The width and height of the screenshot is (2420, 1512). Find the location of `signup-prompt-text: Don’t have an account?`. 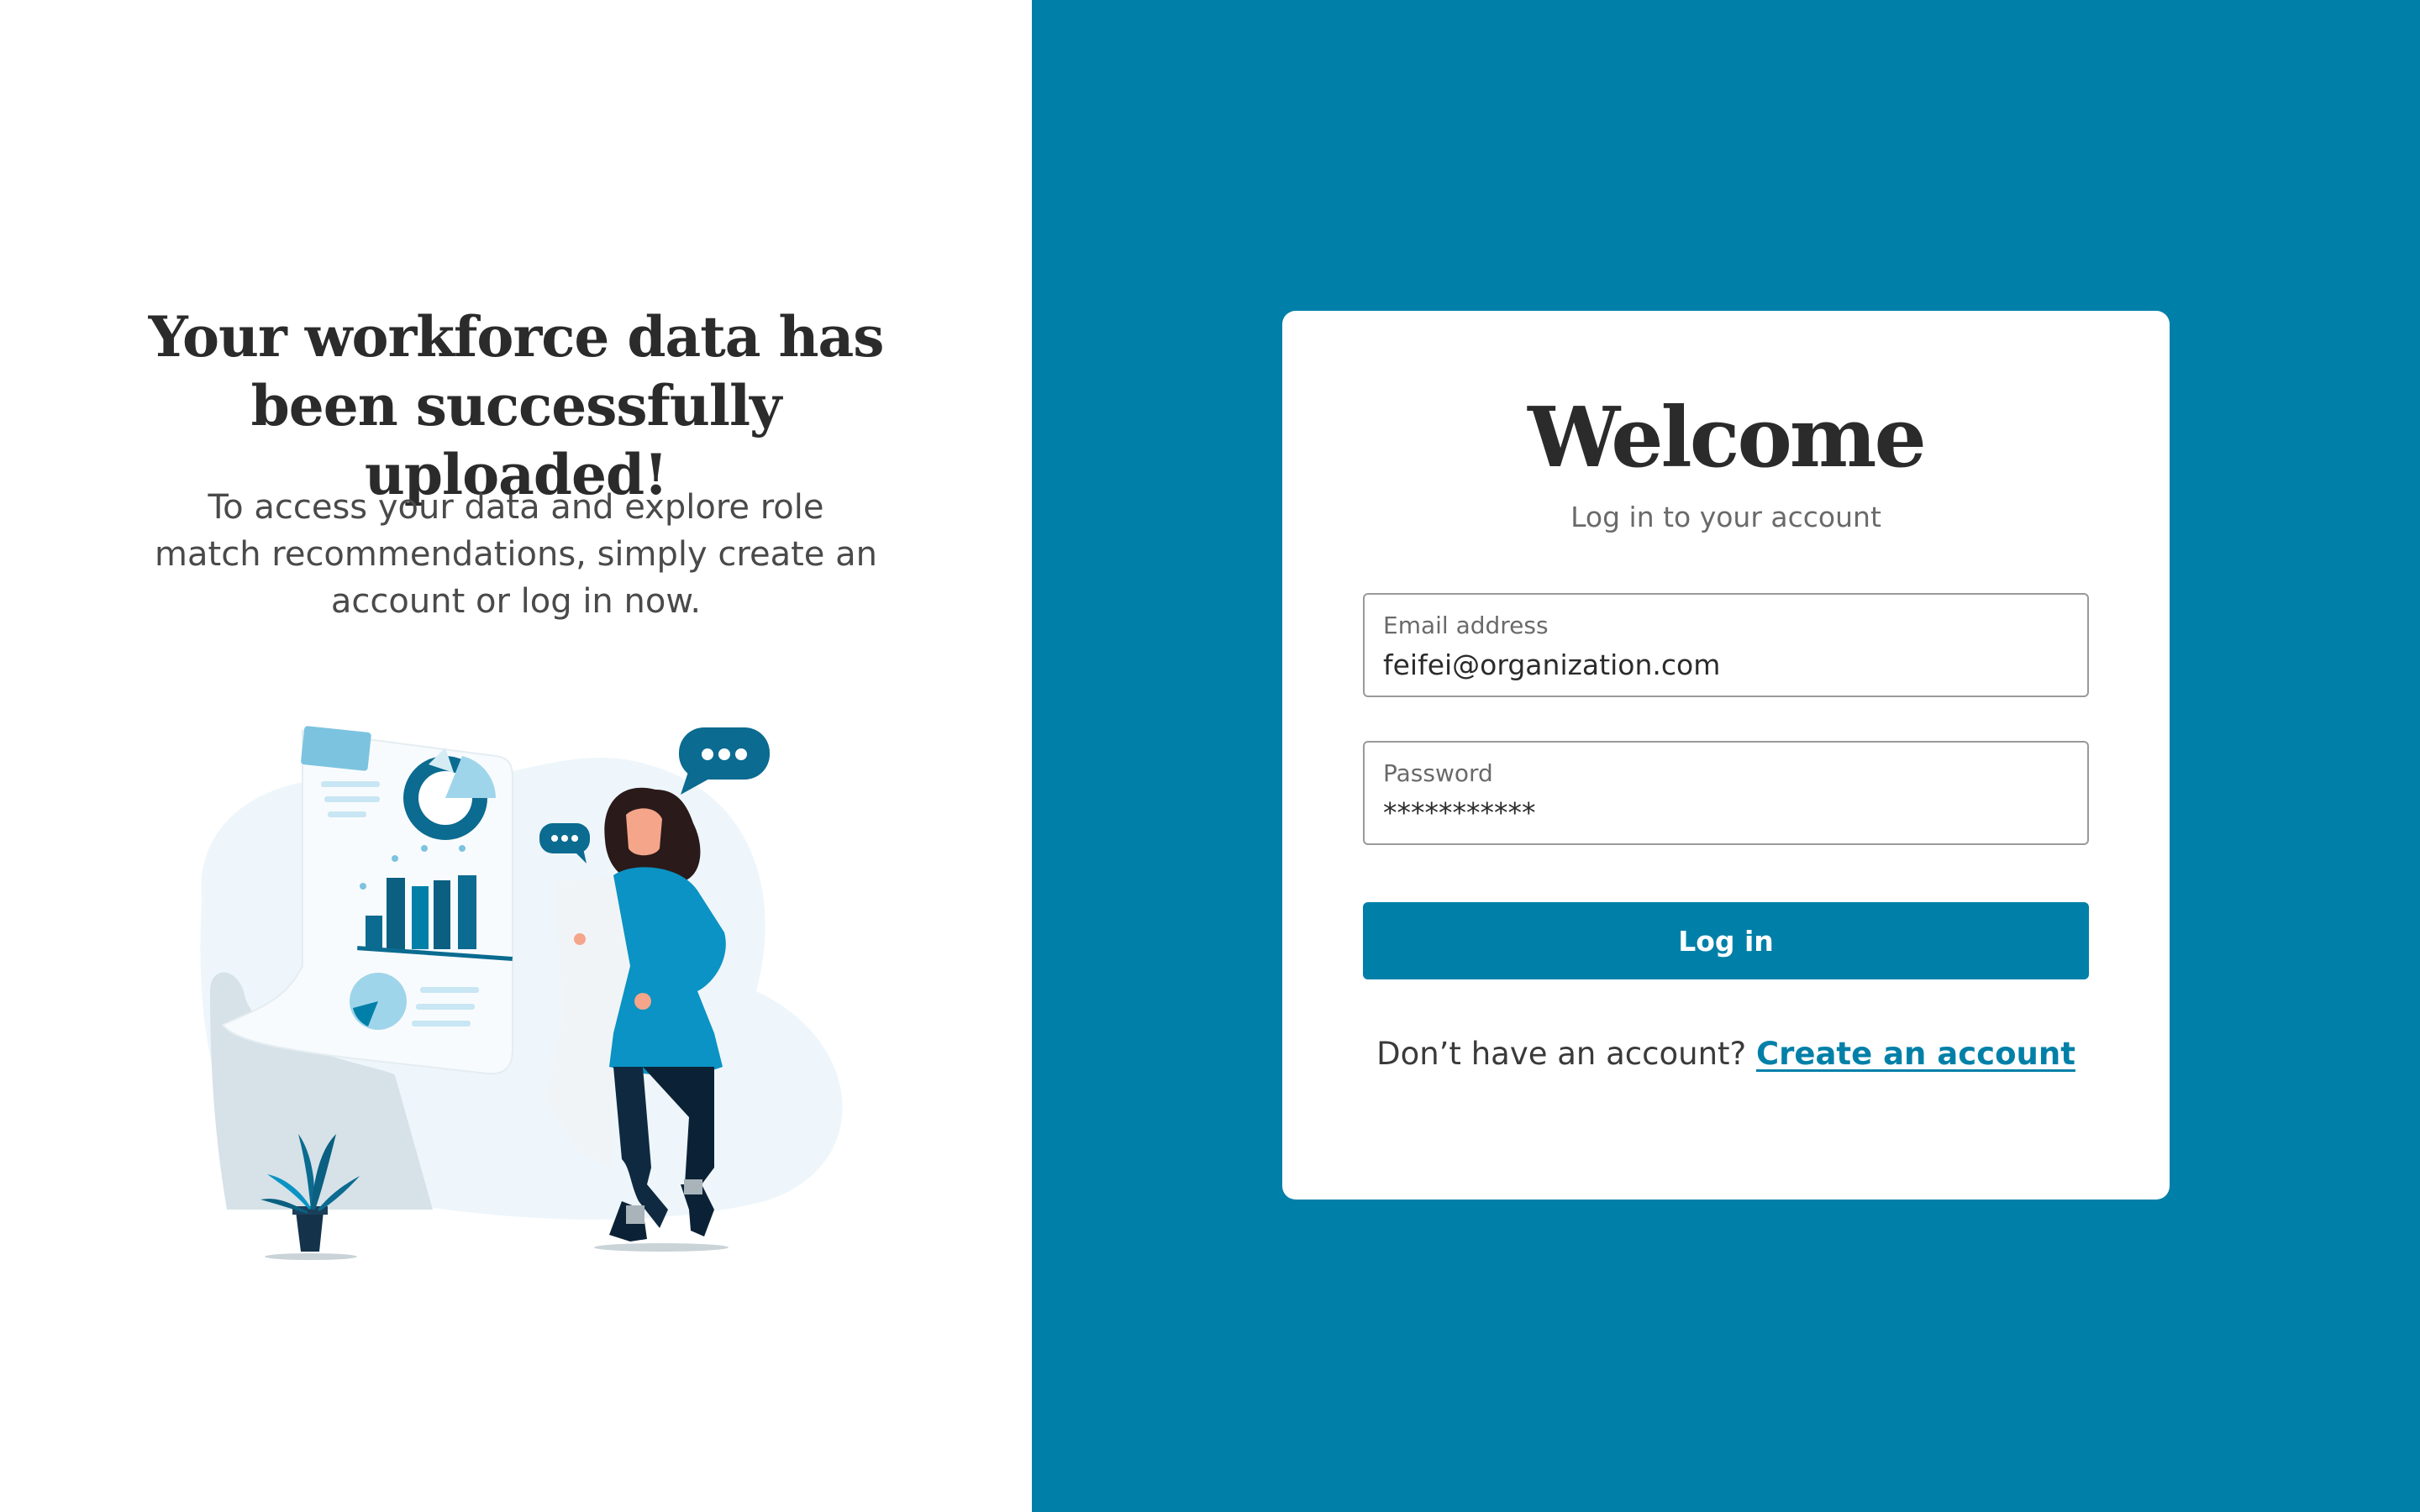

signup-prompt-text: Don’t have an account? is located at coordinates (1561, 1054).